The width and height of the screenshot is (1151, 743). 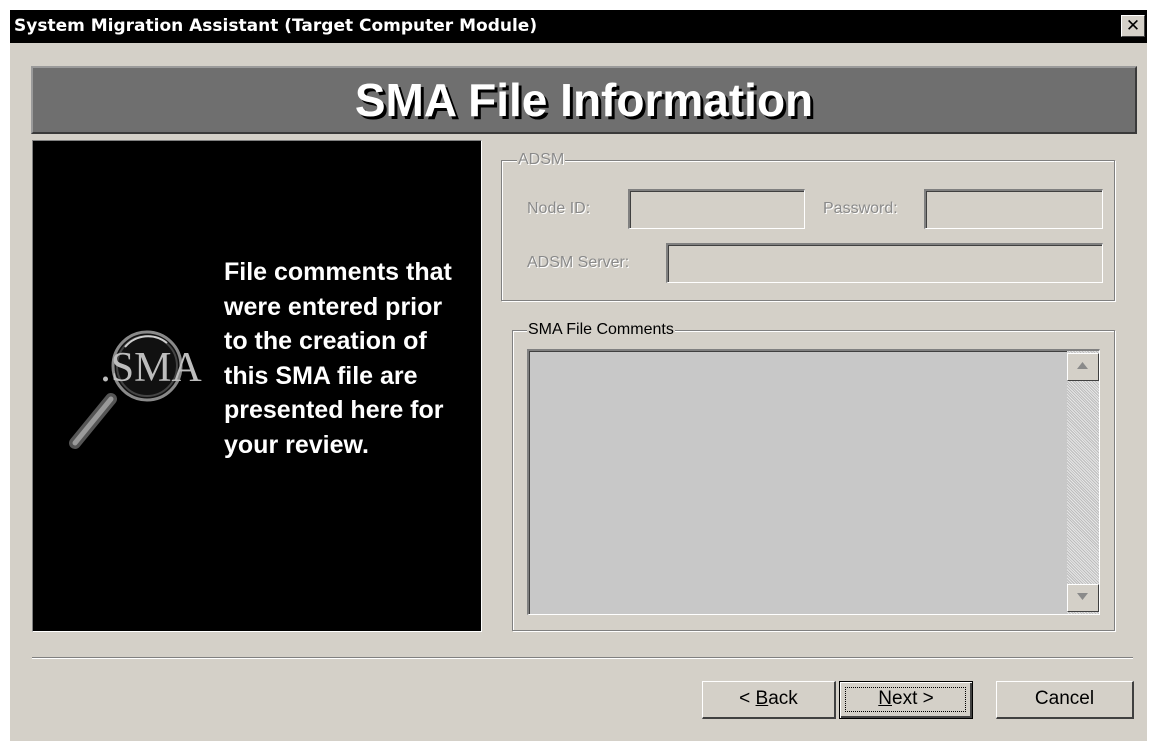 I want to click on next-button: Next >, so click(x=906, y=700).